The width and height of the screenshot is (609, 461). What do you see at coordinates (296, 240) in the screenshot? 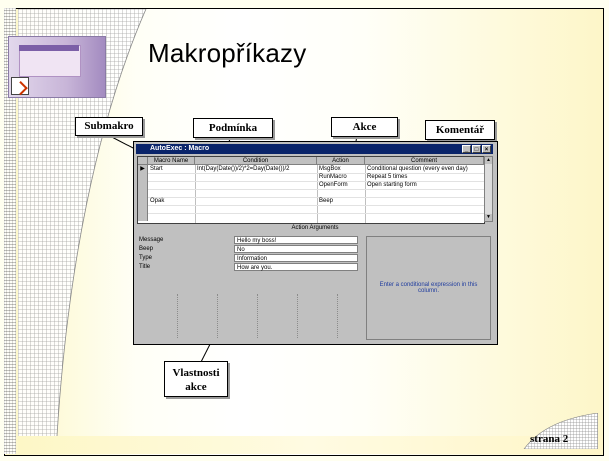
I see `argument-value-input: Hello my boss!` at bounding box center [296, 240].